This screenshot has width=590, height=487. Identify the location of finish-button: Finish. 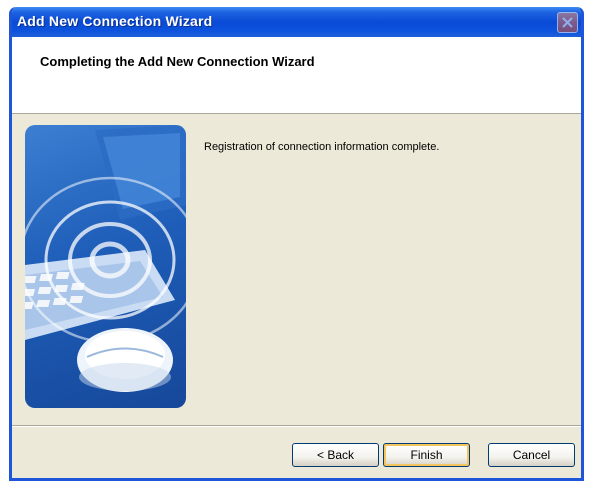
(426, 455).